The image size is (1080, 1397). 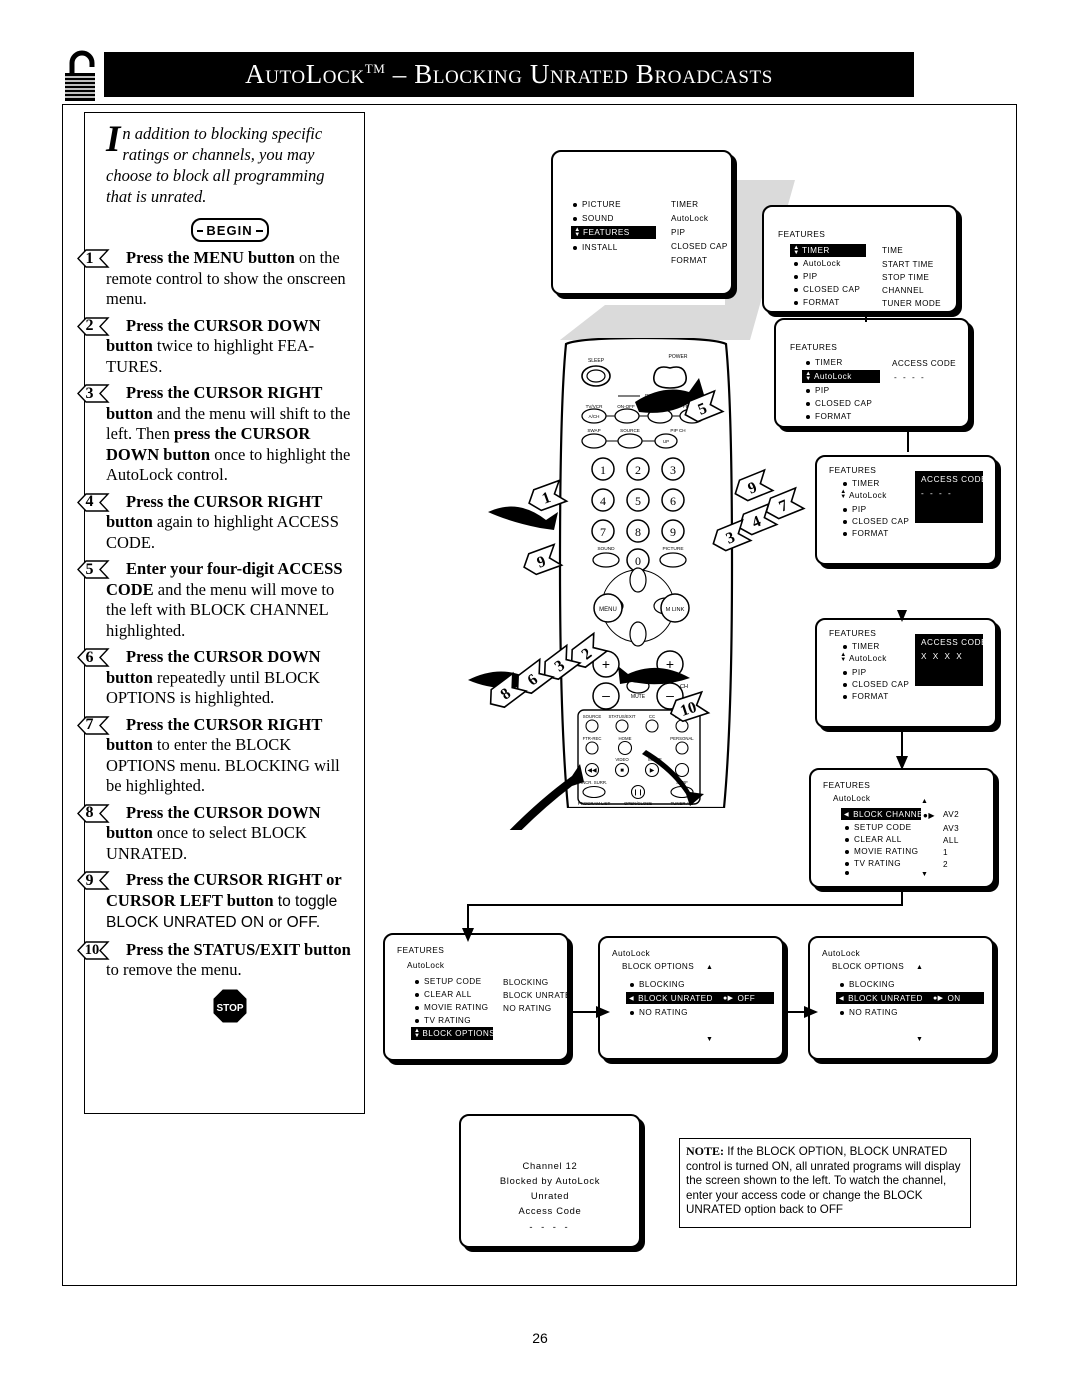 I want to click on menu-value: PIP, so click(x=678, y=232).